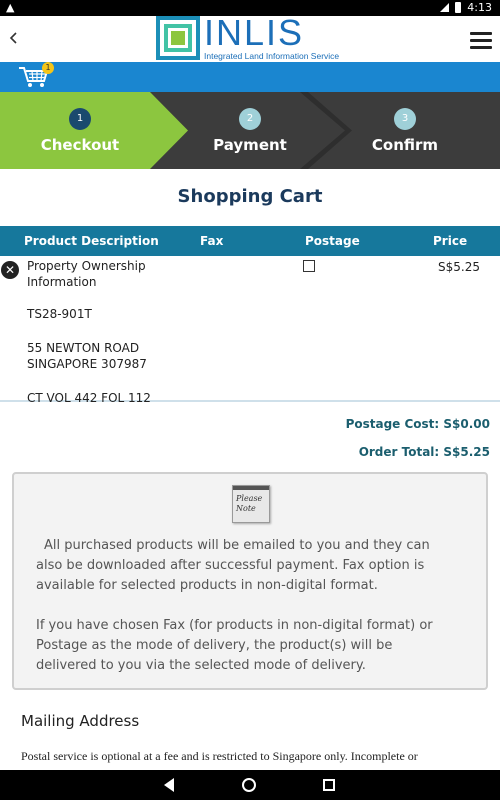 The width and height of the screenshot is (500, 800). What do you see at coordinates (250, 77) in the screenshot?
I see `cart-bar: 1` at bounding box center [250, 77].